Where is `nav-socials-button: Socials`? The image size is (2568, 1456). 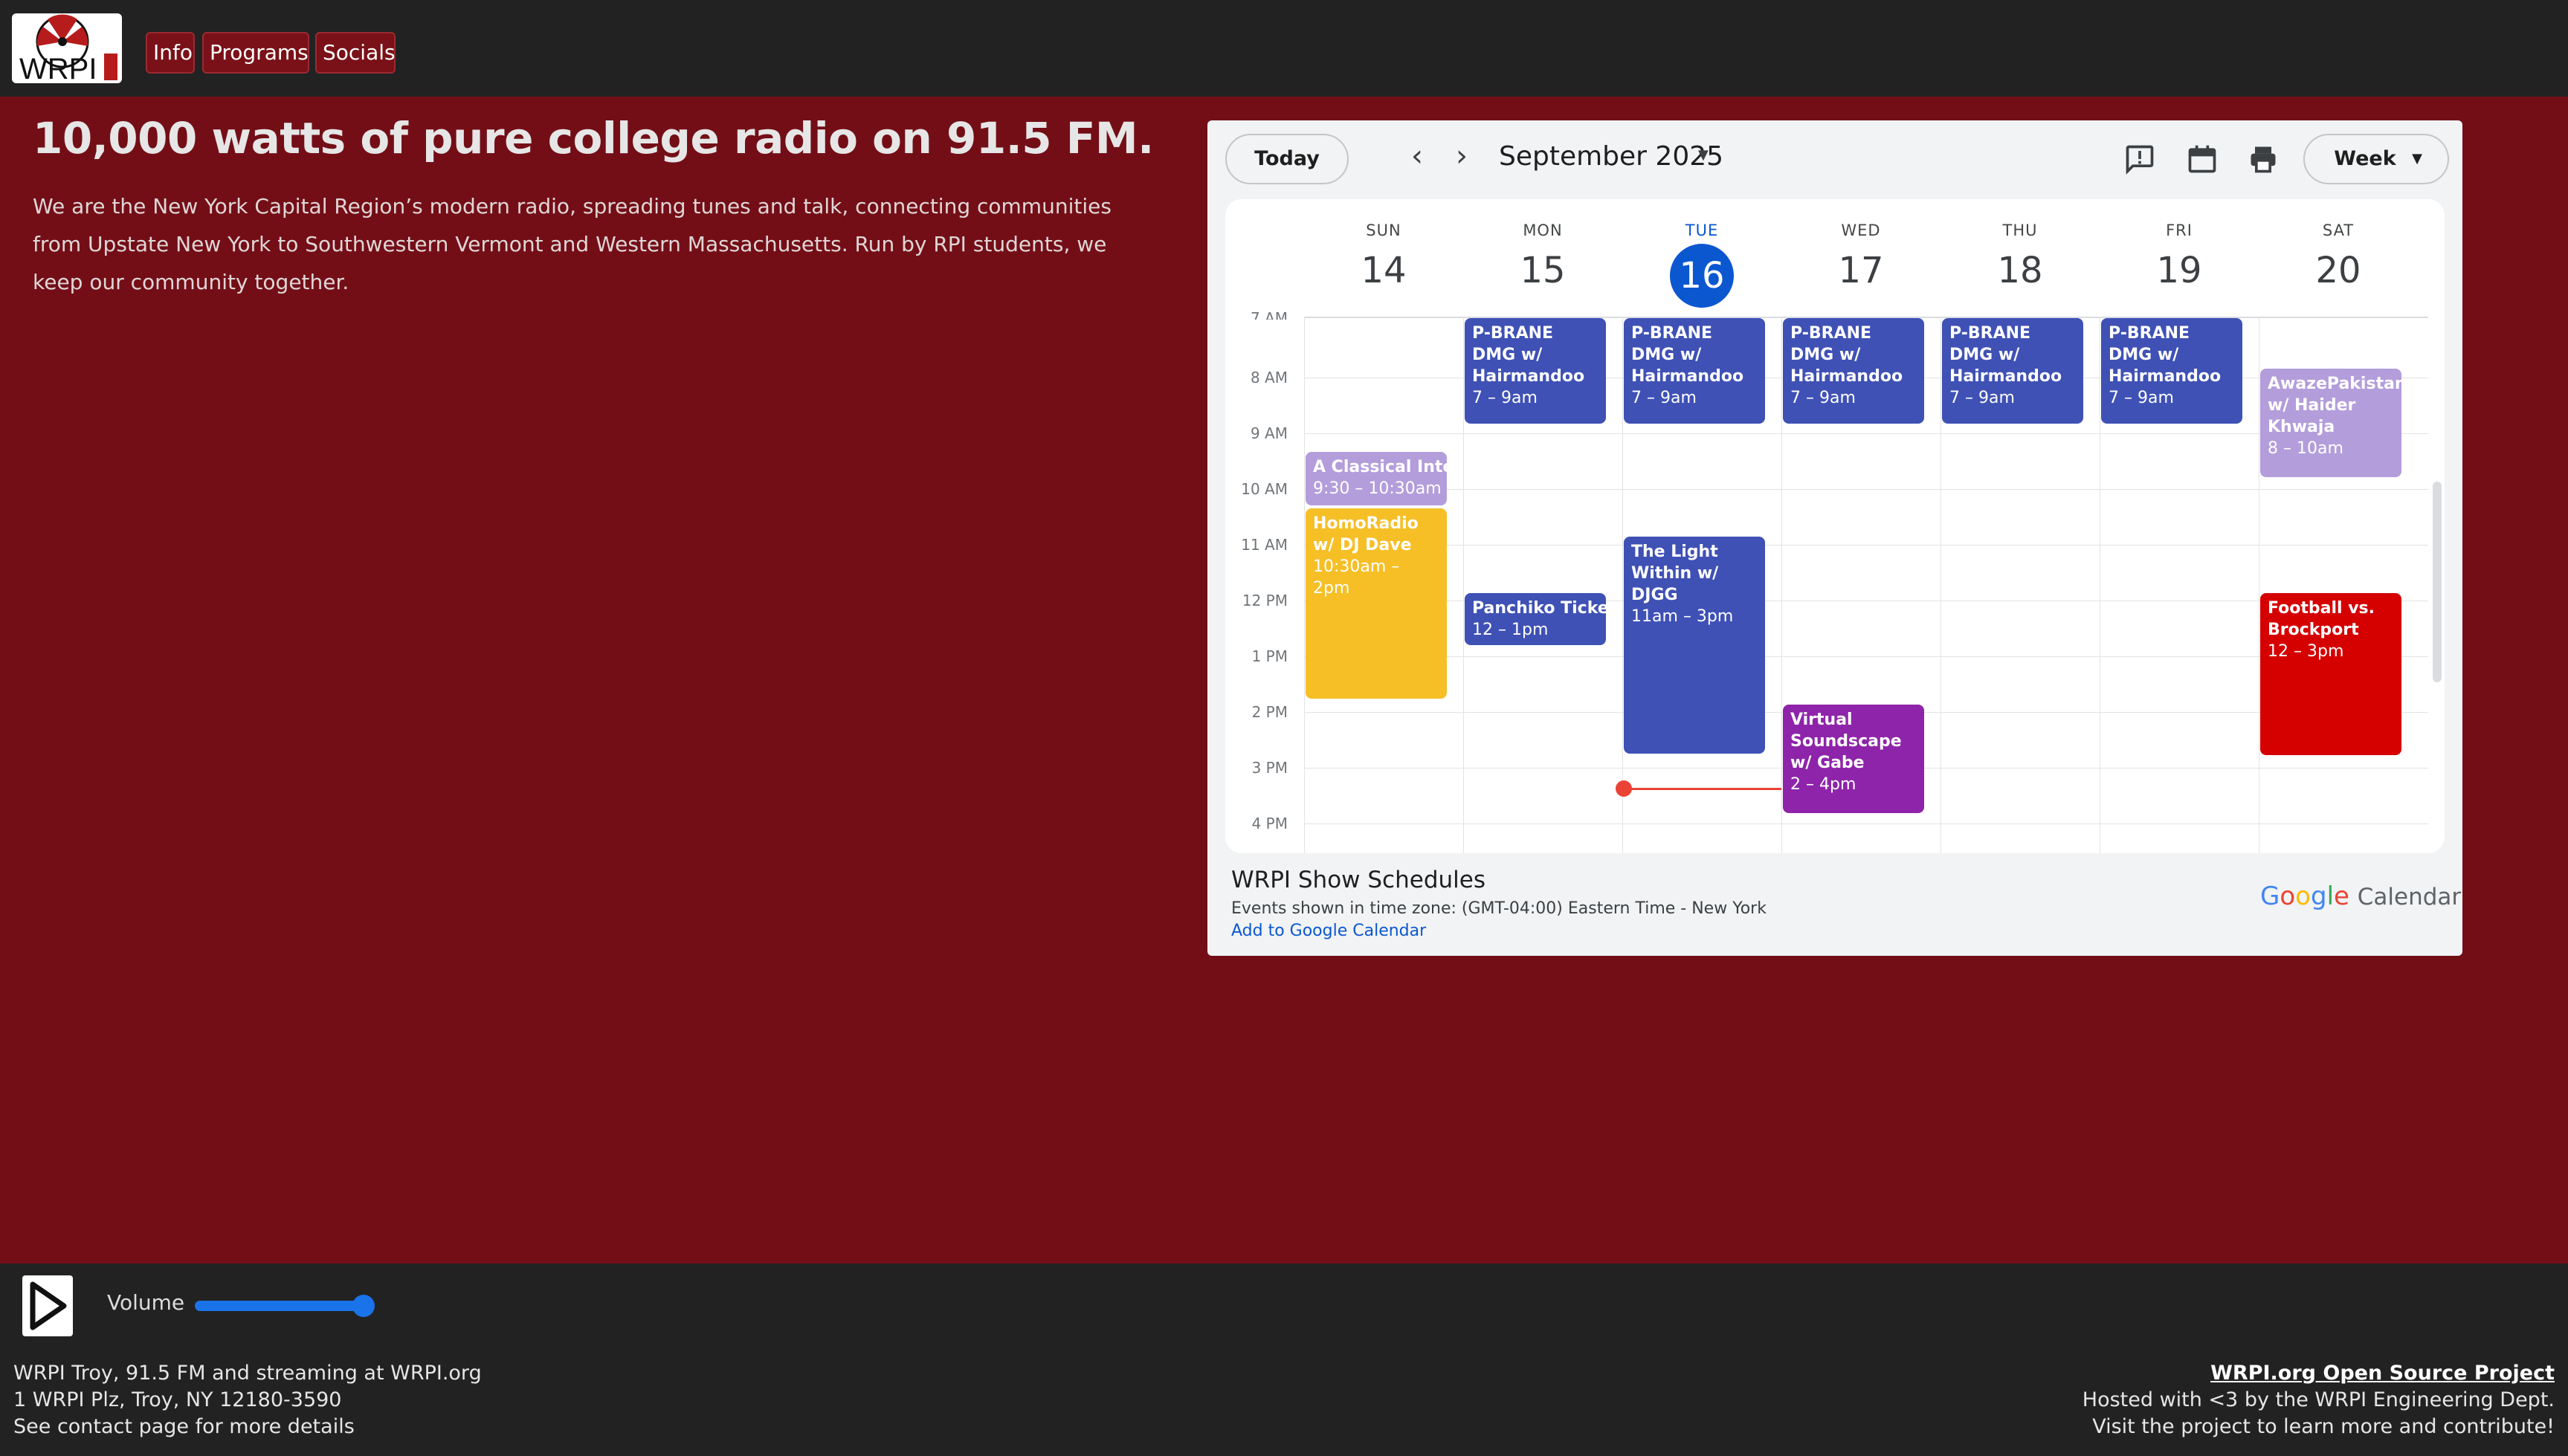 nav-socials-button: Socials is located at coordinates (355, 53).